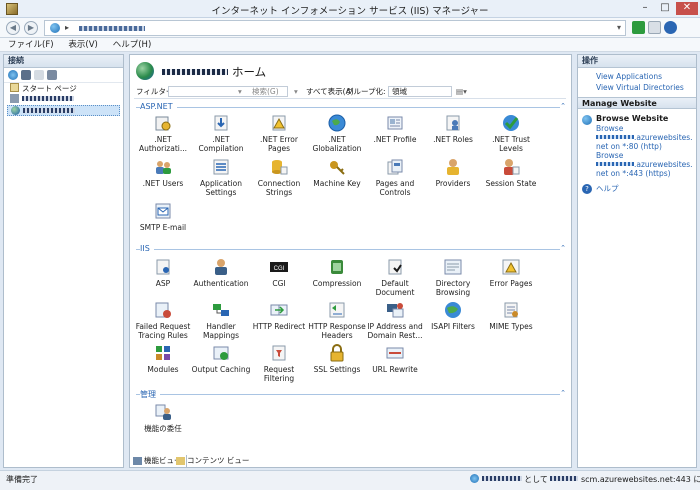 This screenshot has height=490, width=700. Describe the element at coordinates (395, 177) in the screenshot. I see `feature-pages: Pages and Controls` at that location.